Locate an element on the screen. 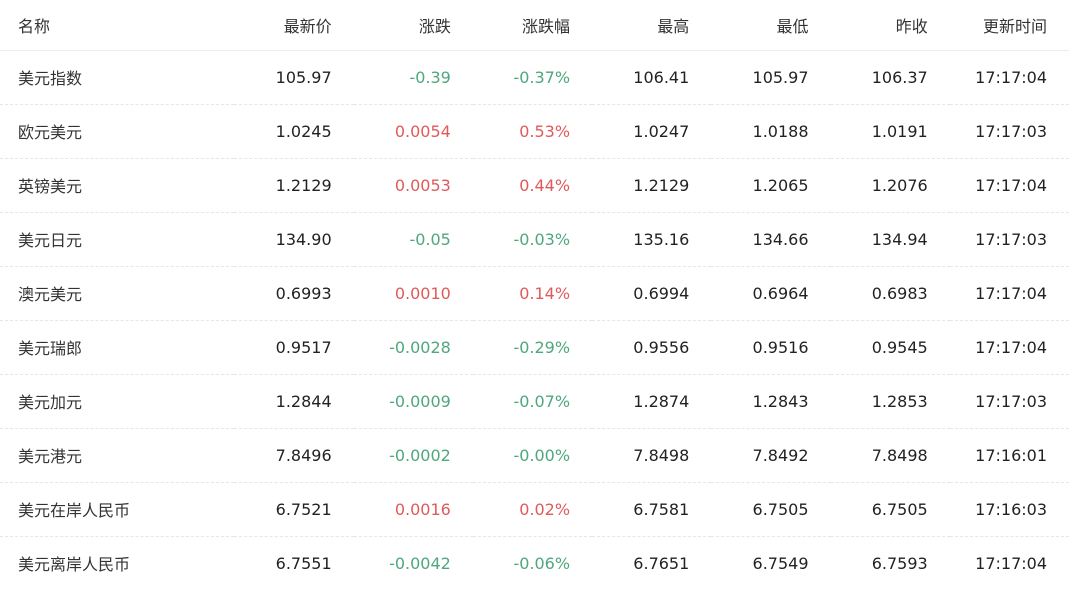  cell-high: 6.7581 is located at coordinates (652, 509).